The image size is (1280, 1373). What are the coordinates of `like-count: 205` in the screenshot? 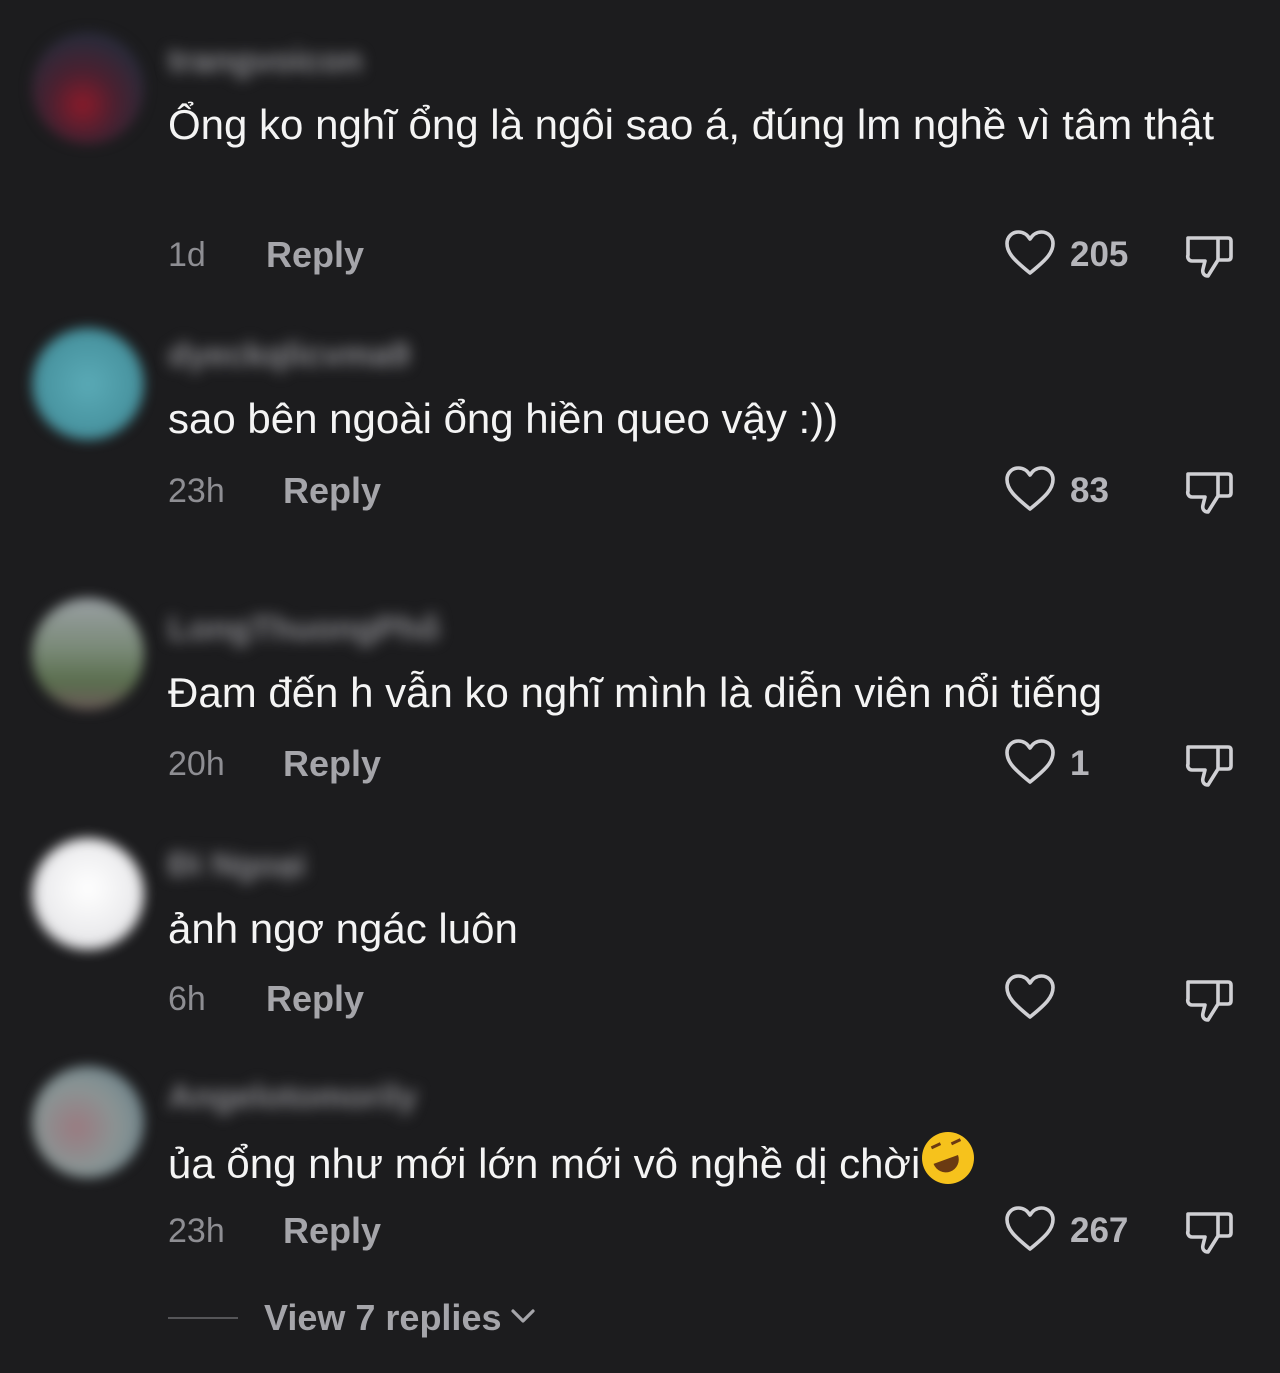 It's located at (1099, 254).